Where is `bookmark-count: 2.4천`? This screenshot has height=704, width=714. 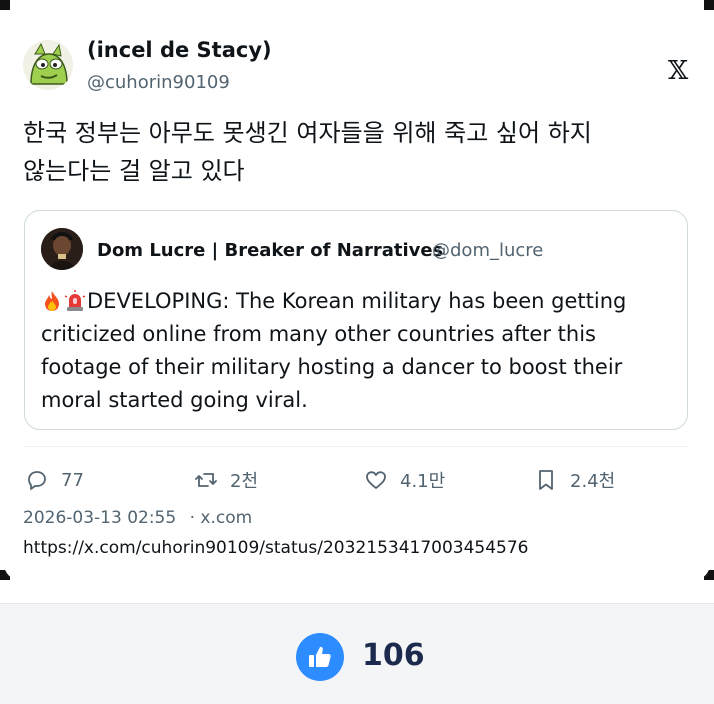
bookmark-count: 2.4천 is located at coordinates (593, 481).